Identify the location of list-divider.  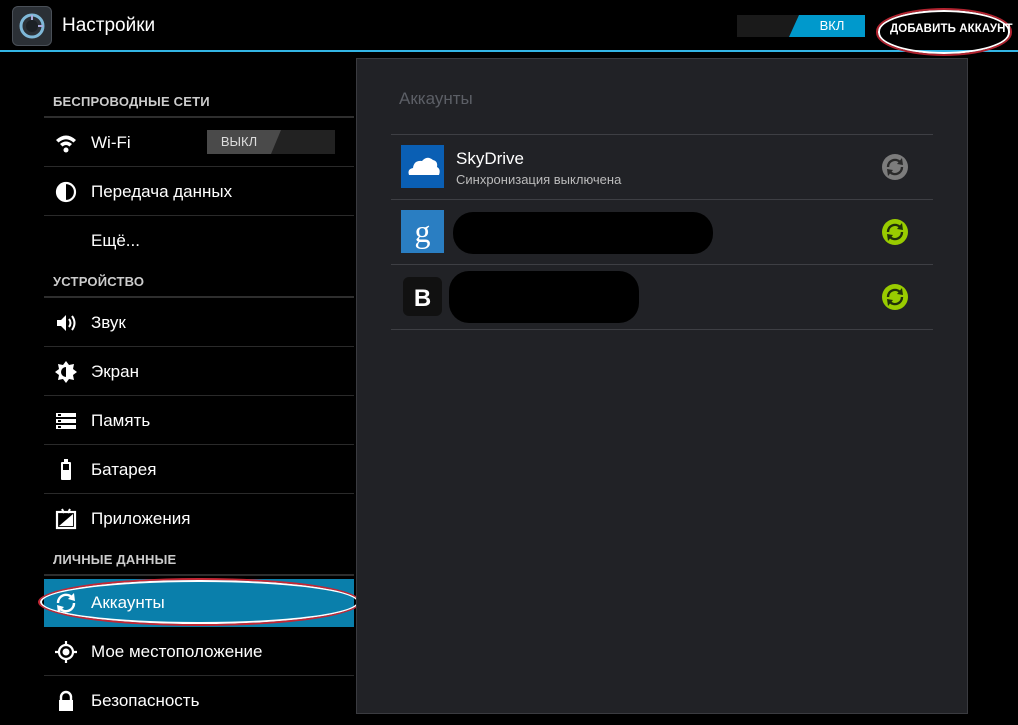
(662, 329).